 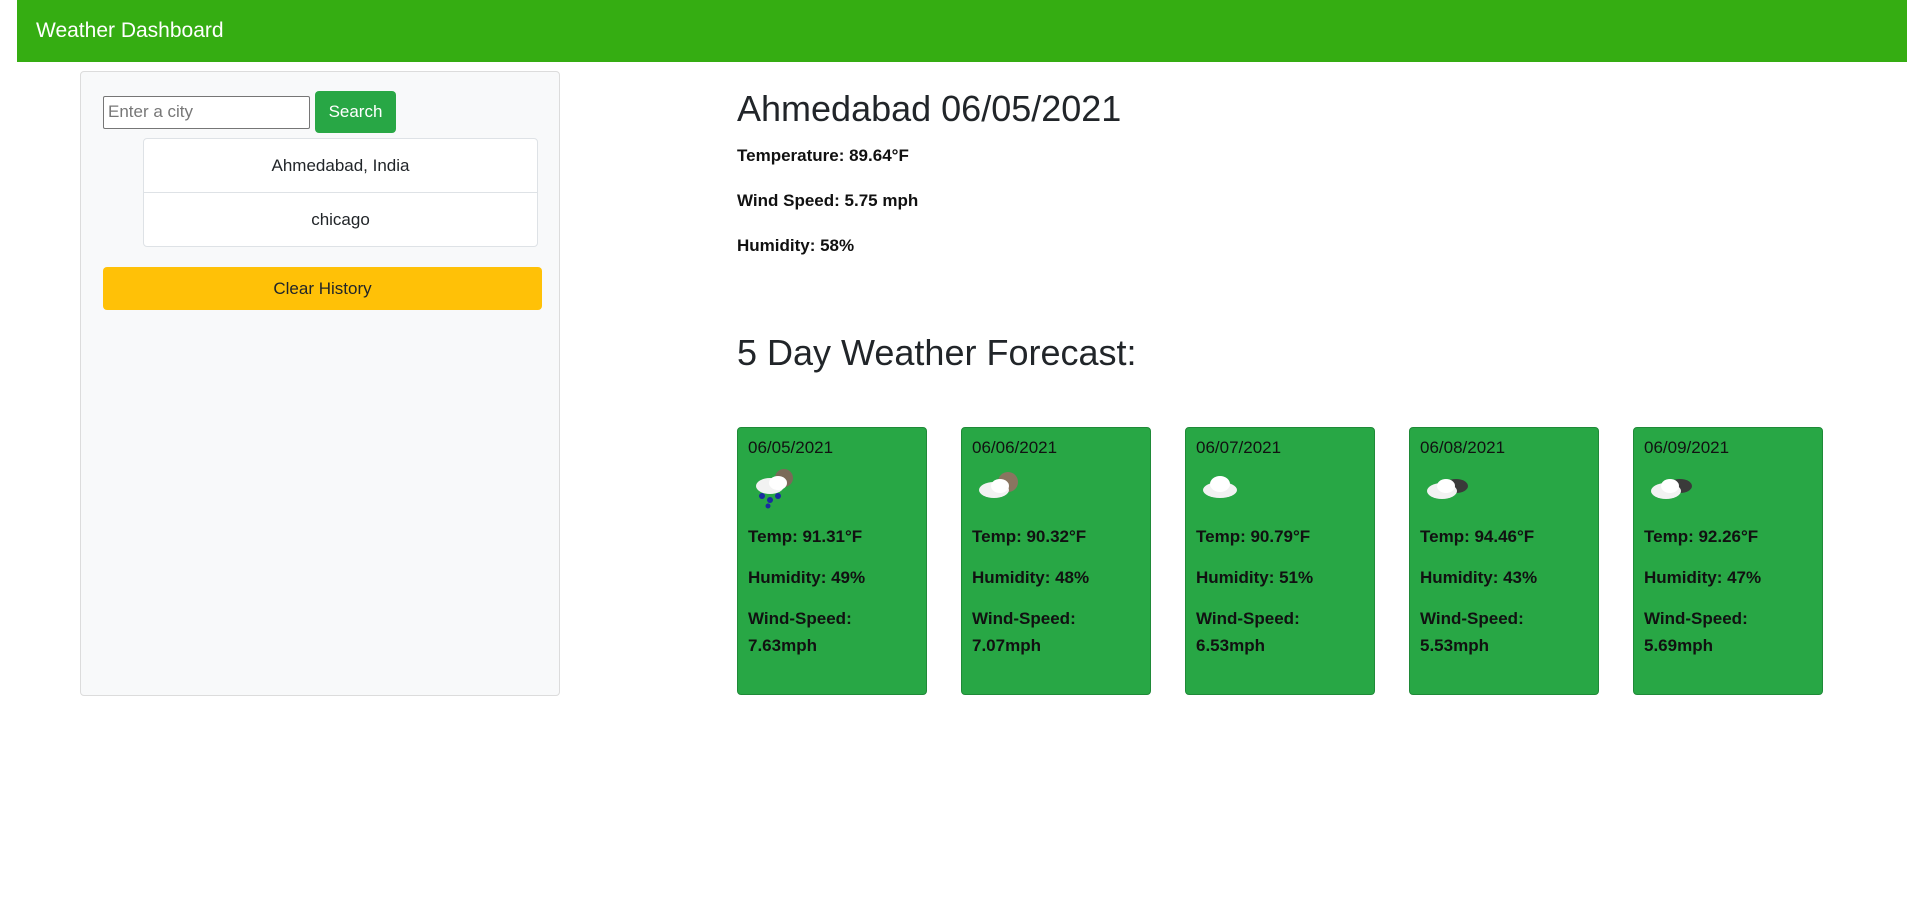 What do you see at coordinates (774, 489) in the screenshot?
I see `rain-cloud-icon` at bounding box center [774, 489].